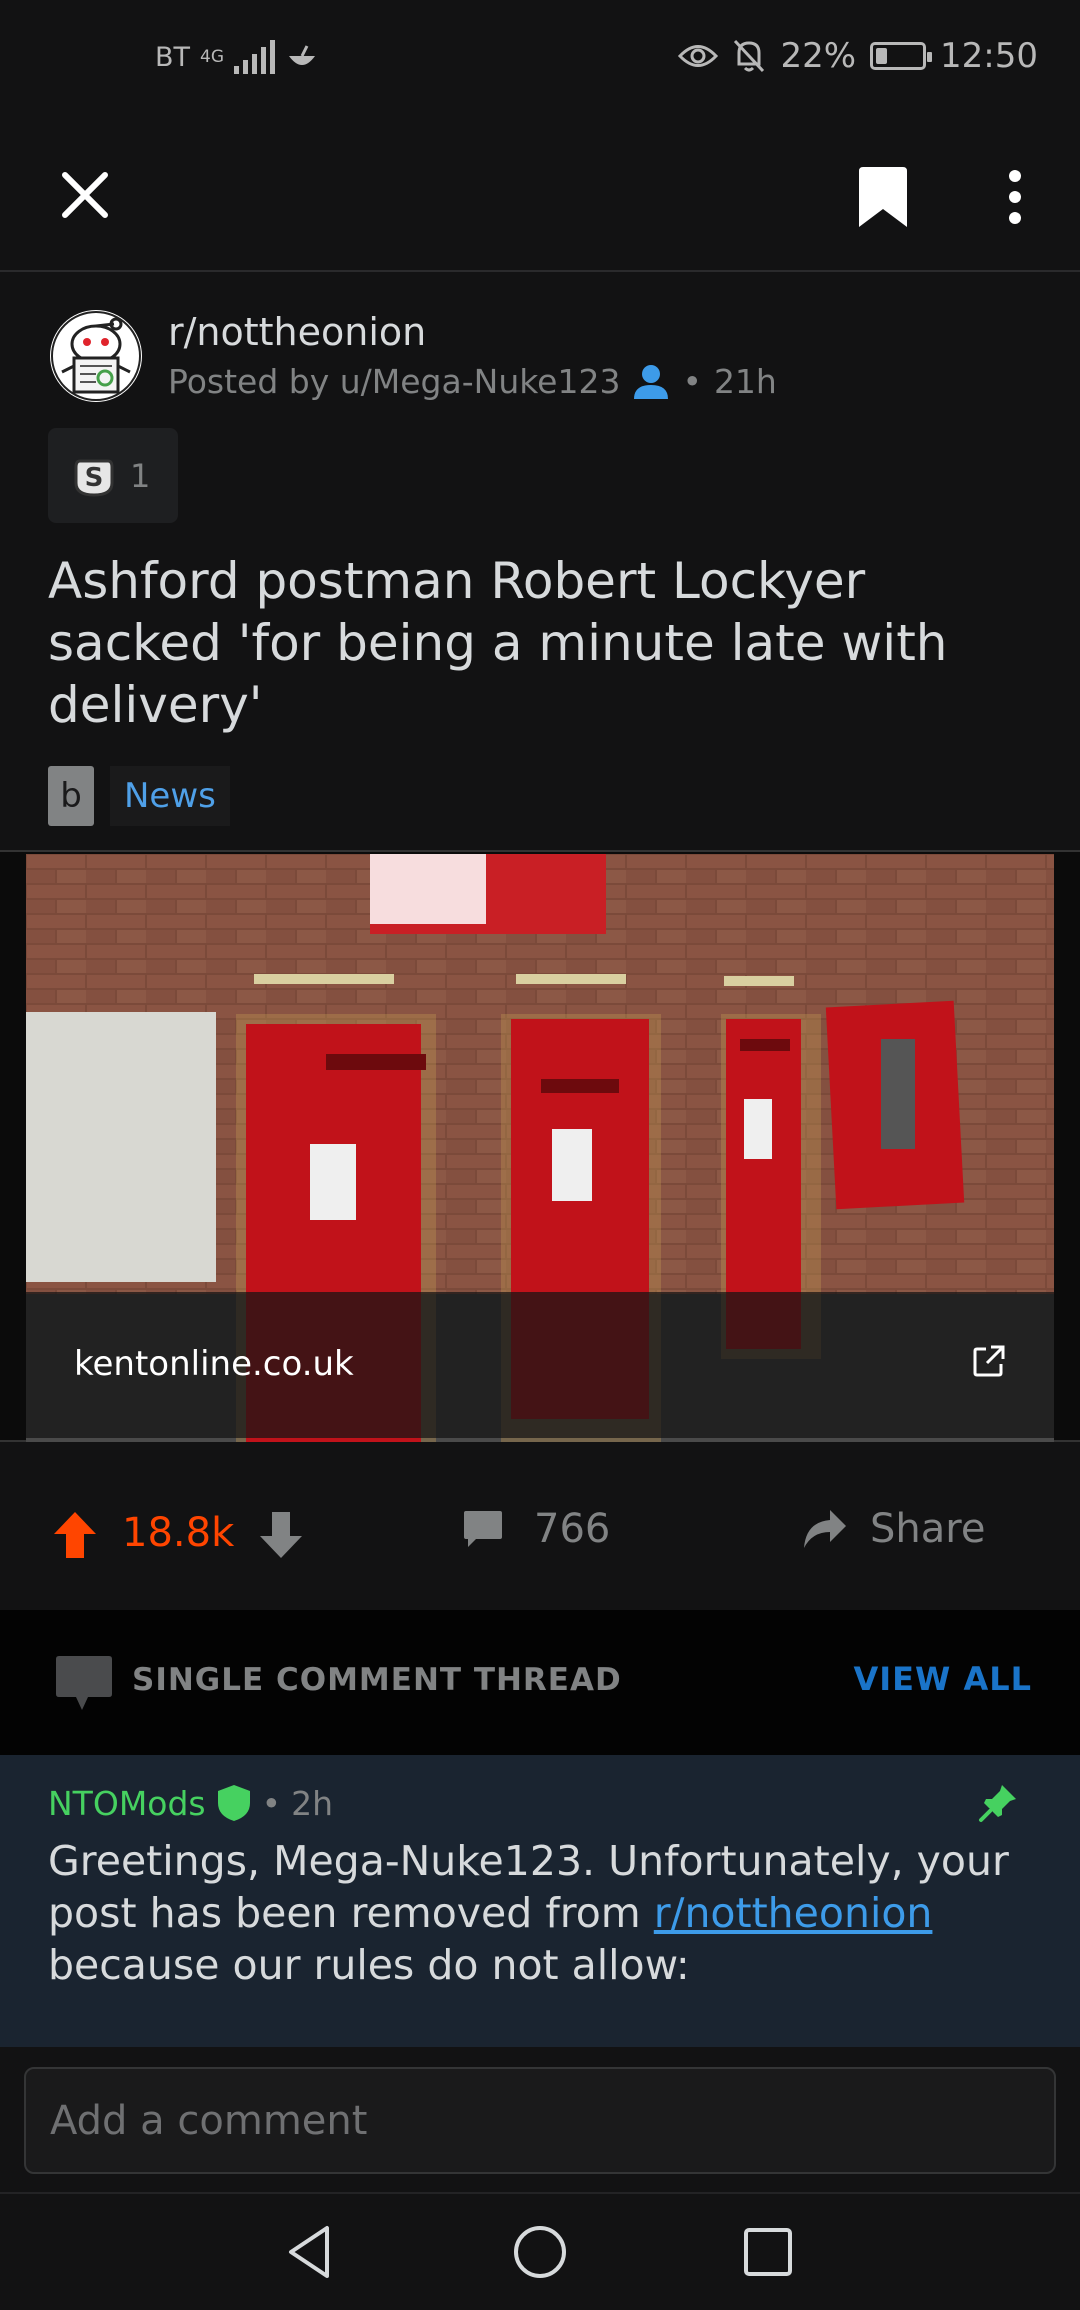 Image resolution: width=1080 pixels, height=2310 pixels. I want to click on save-button, so click(883, 197).